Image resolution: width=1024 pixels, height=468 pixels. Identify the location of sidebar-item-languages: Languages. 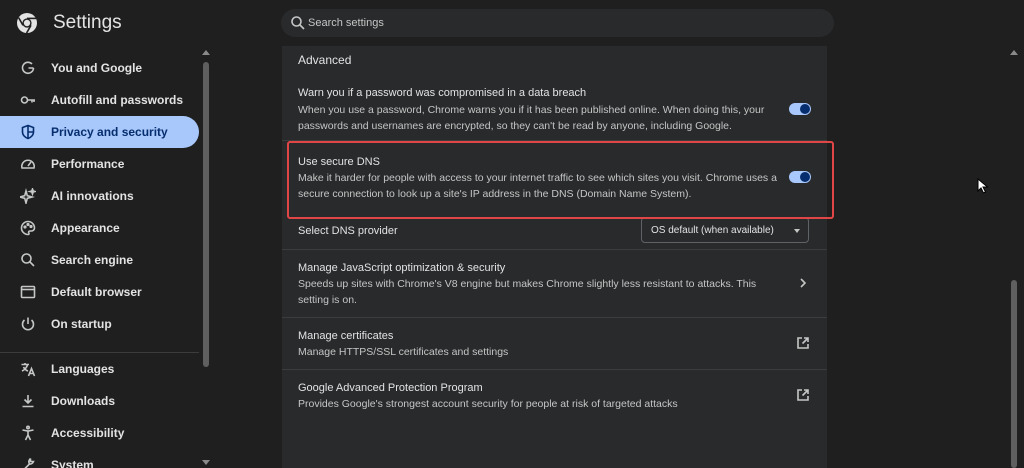
(99, 369).